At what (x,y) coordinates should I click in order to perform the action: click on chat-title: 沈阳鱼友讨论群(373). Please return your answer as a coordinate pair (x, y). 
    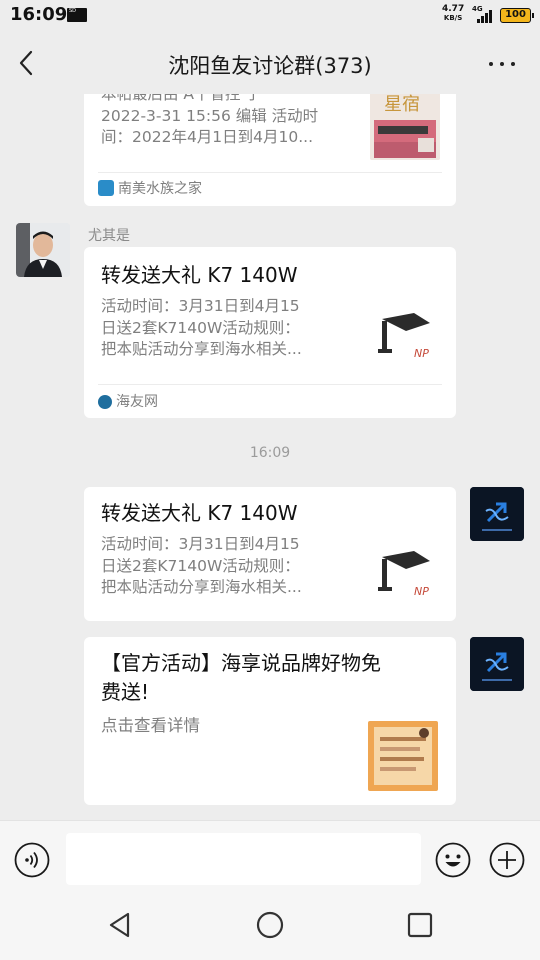
    Looking at the image, I should click on (270, 66).